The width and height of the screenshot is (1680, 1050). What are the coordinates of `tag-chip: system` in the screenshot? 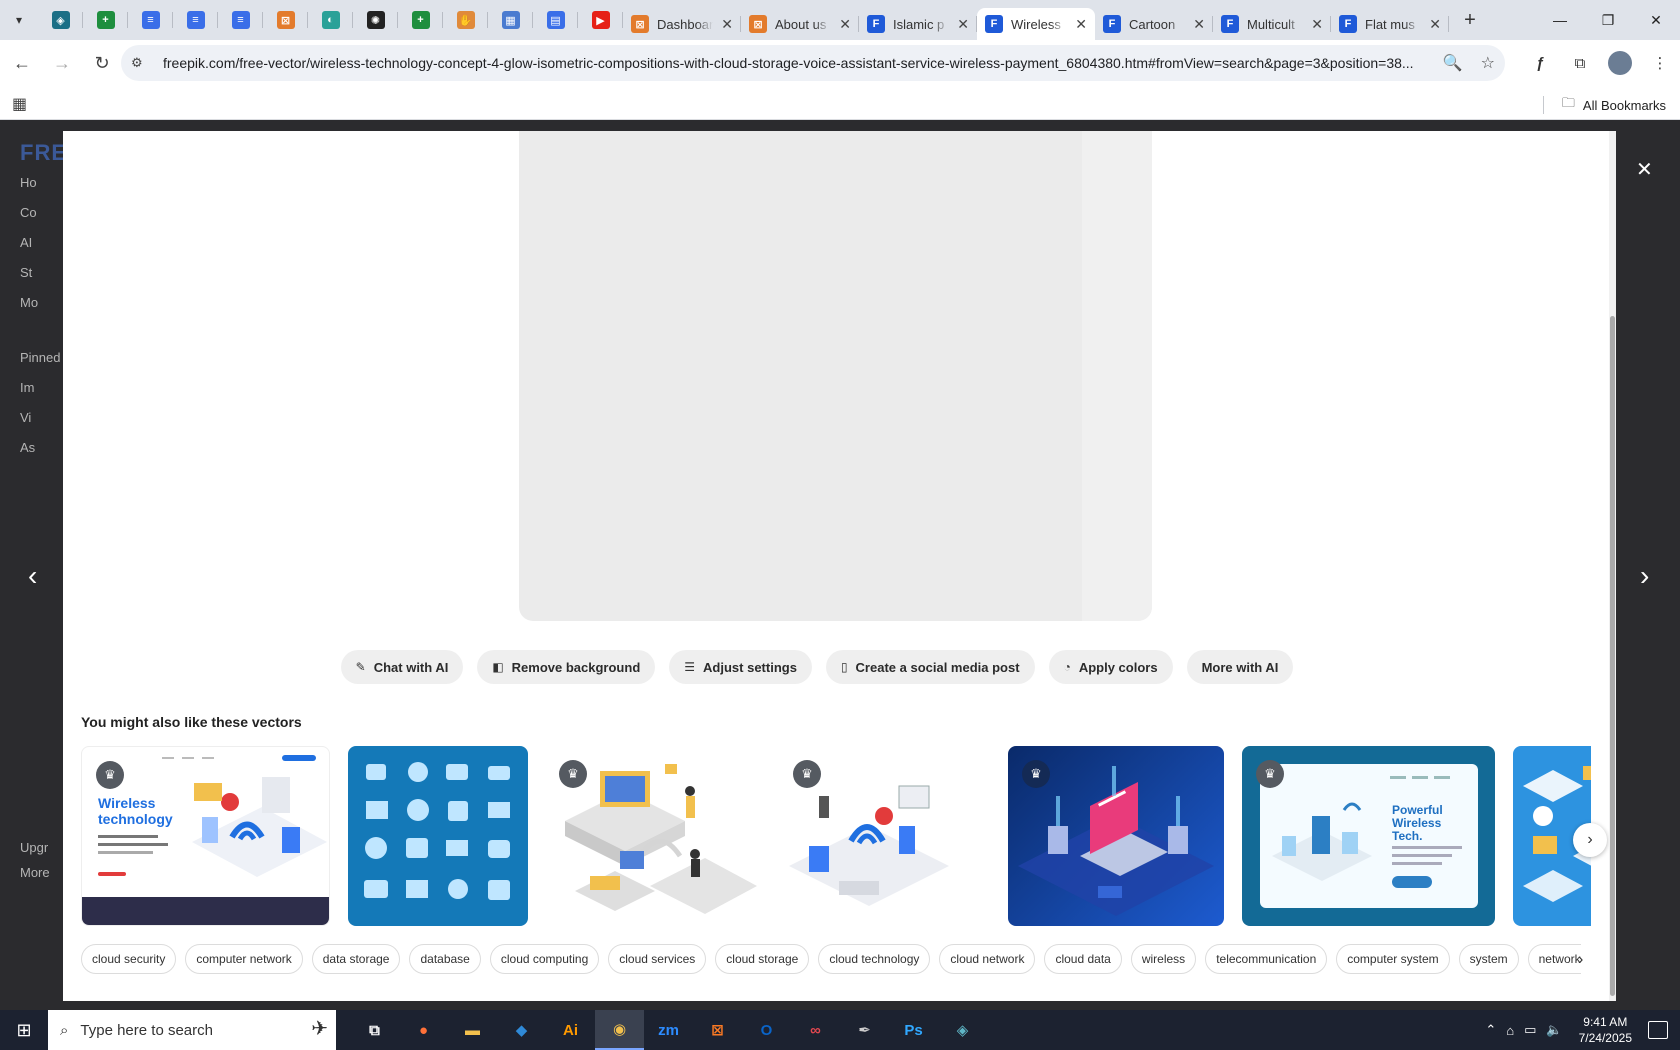 It's located at (1488, 959).